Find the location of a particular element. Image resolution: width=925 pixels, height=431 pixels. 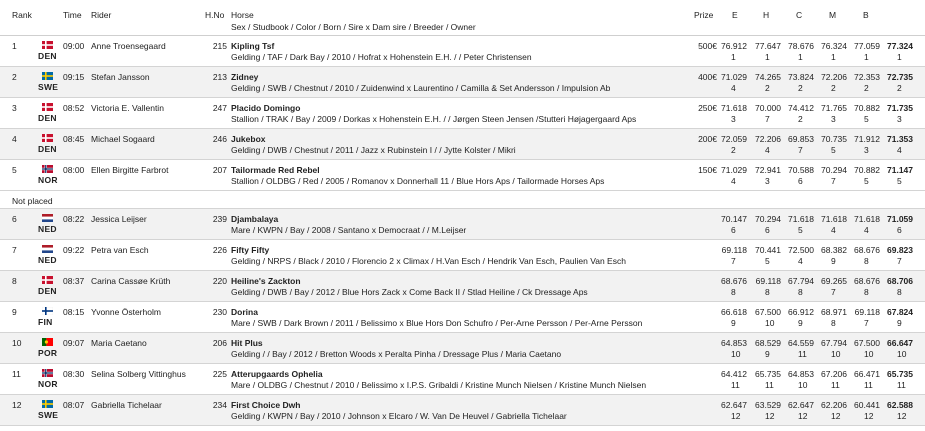

judge-rank: 11 is located at coordinates (835, 385).